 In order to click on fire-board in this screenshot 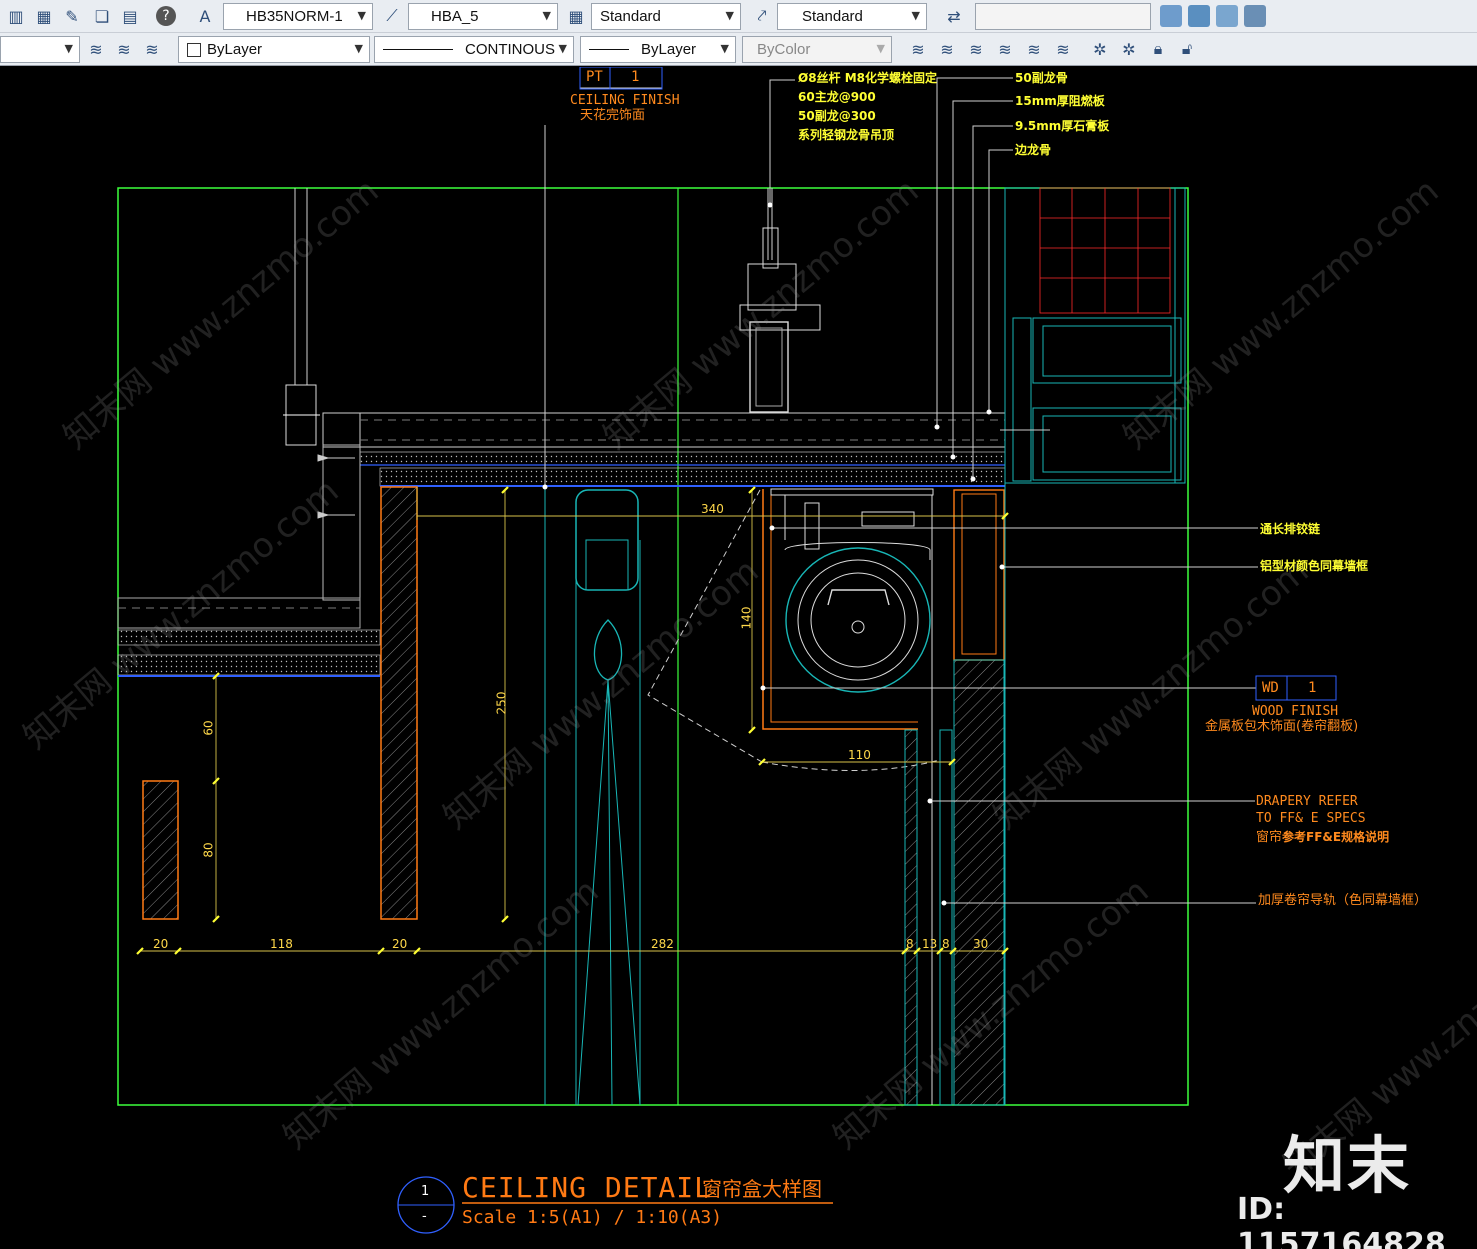, I will do `click(682, 458)`.